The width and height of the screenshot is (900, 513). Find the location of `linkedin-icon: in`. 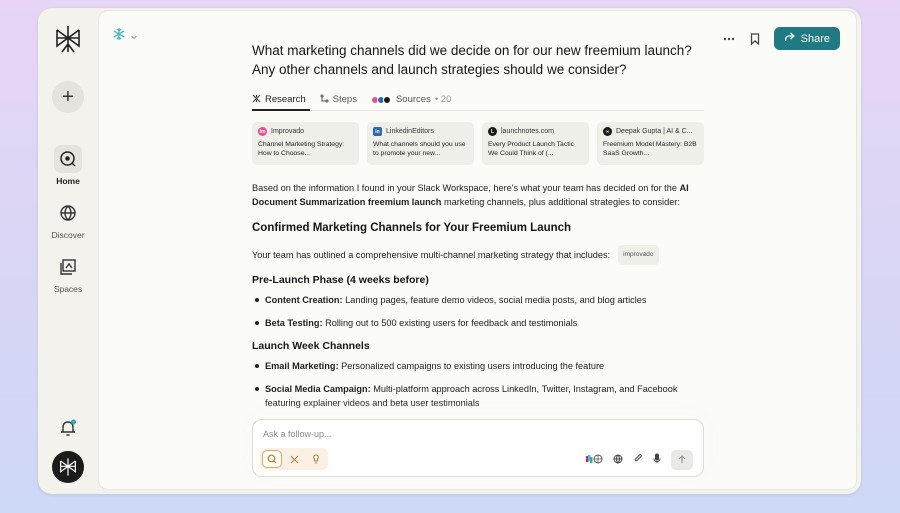

linkedin-icon: in is located at coordinates (377, 131).